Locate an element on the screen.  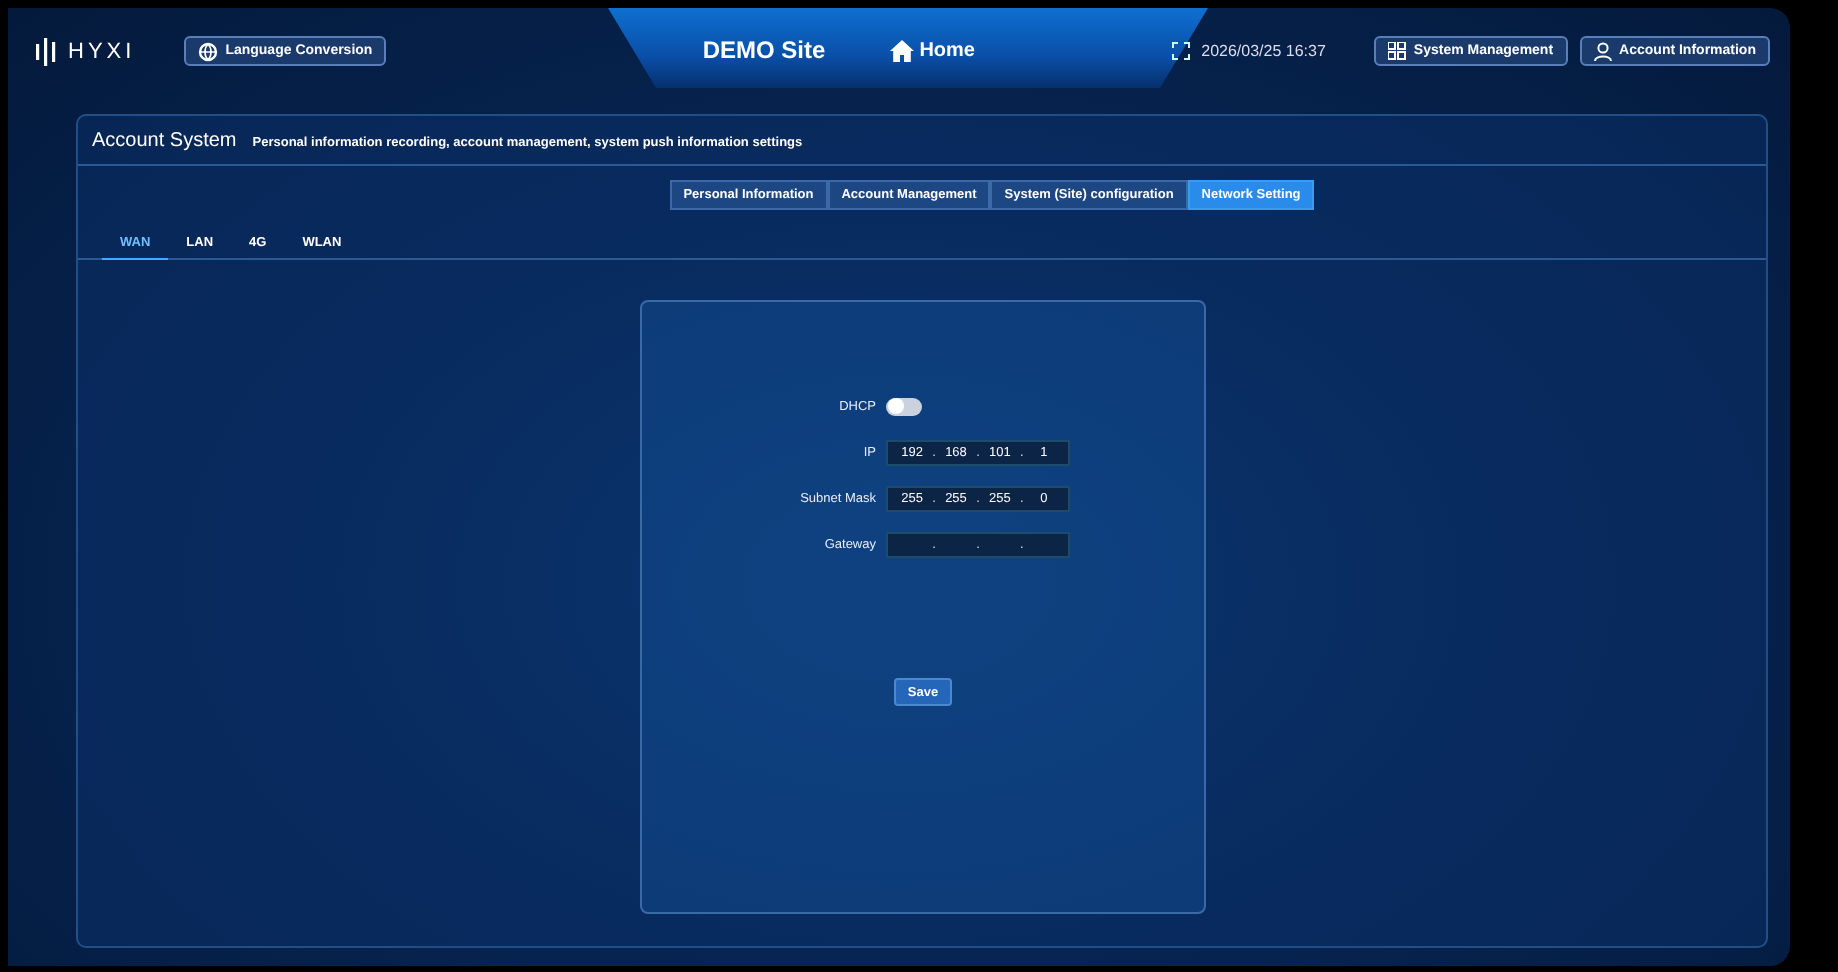
site-title: DEMO Site is located at coordinates (764, 50).